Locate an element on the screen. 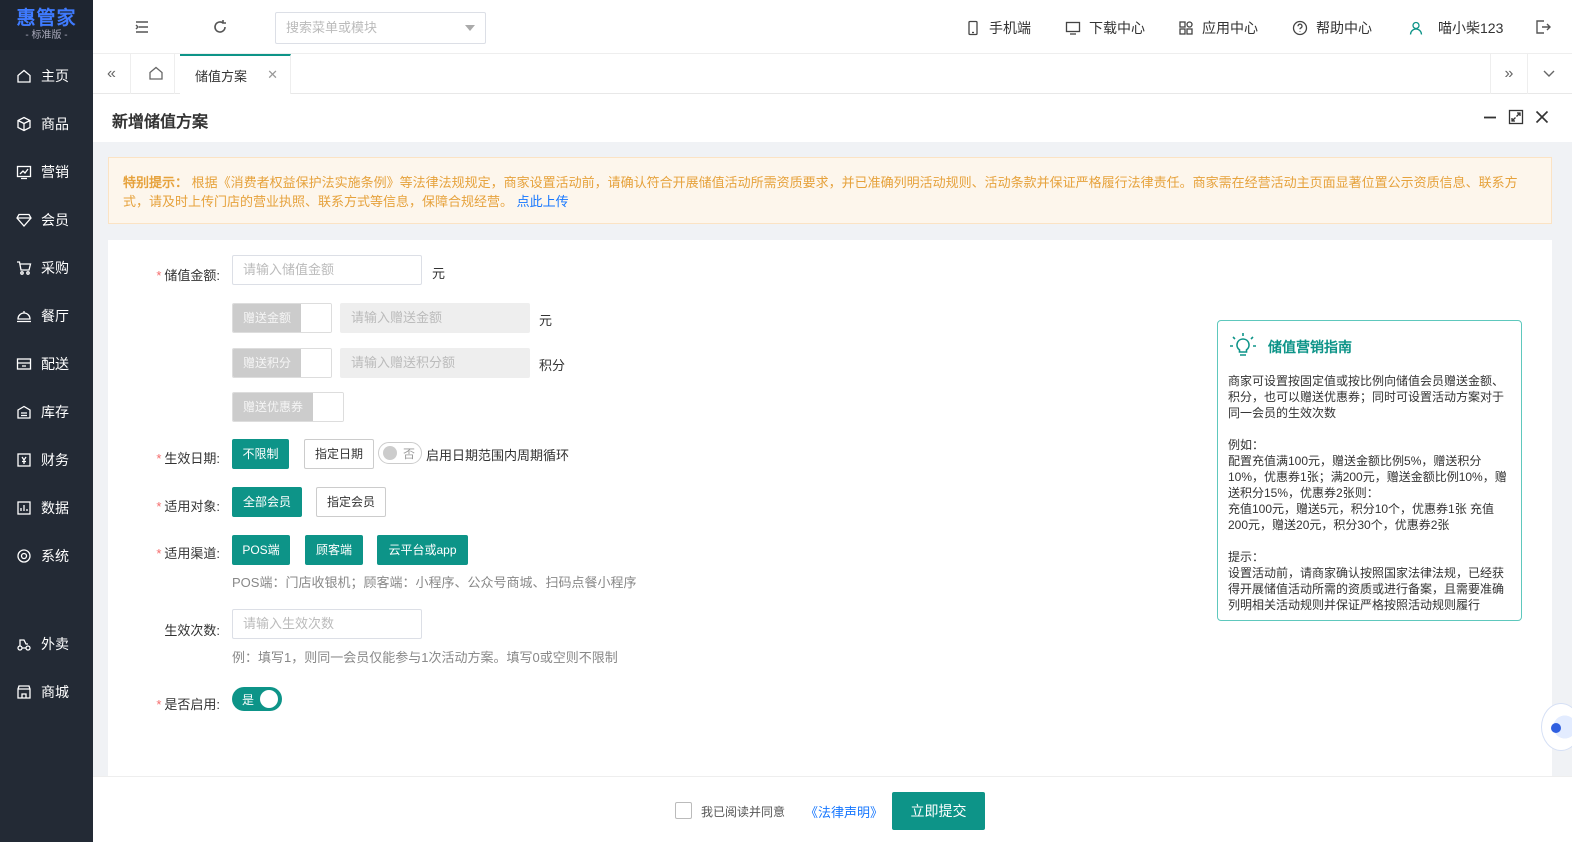 The width and height of the screenshot is (1572, 842). target-all-button: 全部会员 is located at coordinates (267, 502).